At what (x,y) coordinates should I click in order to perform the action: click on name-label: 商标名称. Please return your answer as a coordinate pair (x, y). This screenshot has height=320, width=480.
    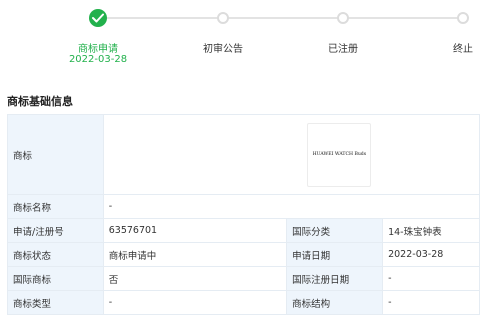
    Looking at the image, I should click on (55, 206).